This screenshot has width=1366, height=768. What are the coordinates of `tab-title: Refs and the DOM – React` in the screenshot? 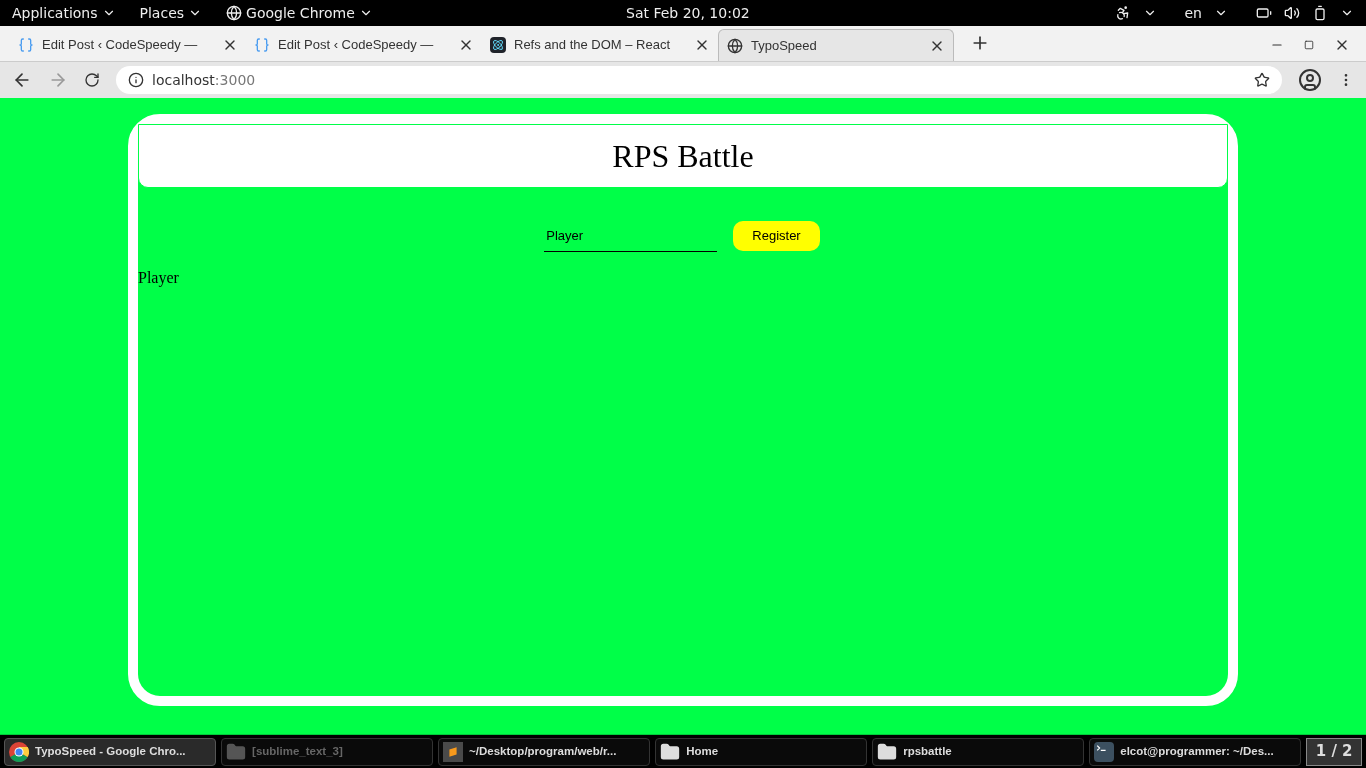 It's located at (593, 45).